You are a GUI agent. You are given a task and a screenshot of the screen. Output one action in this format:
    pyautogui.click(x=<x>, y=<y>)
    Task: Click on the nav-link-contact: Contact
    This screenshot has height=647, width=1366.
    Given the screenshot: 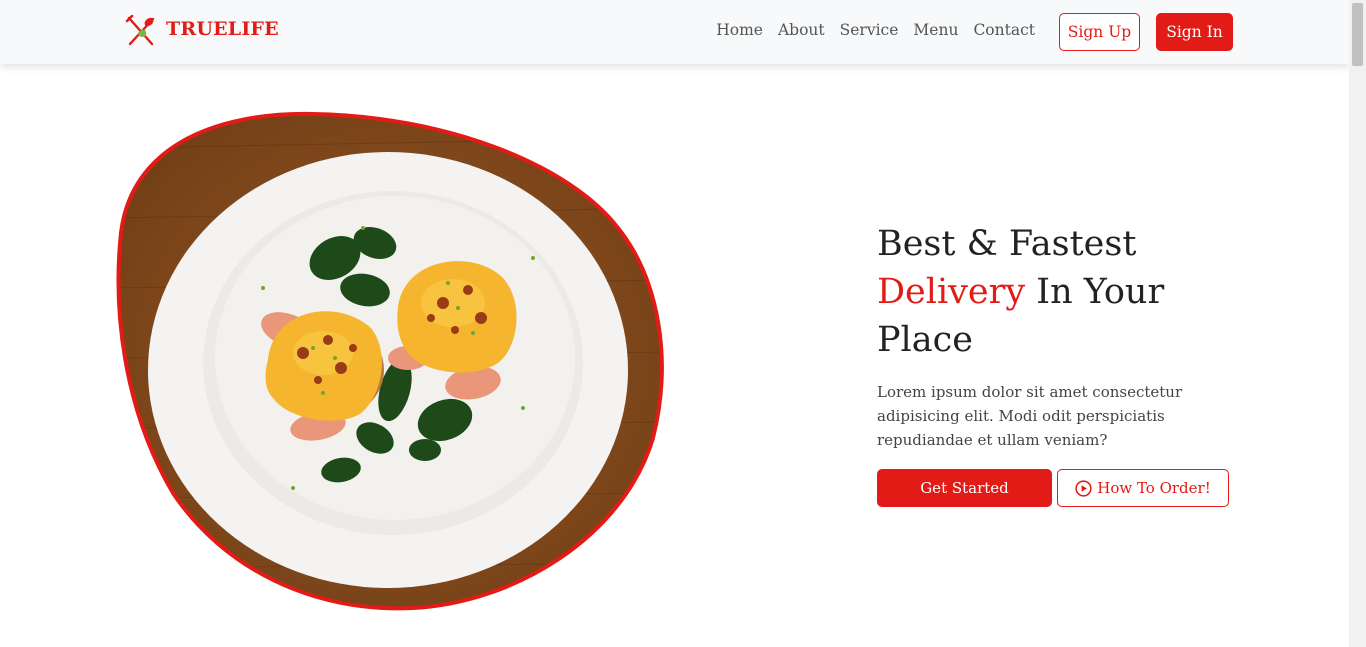 What is the action you would take?
    pyautogui.click(x=1004, y=30)
    